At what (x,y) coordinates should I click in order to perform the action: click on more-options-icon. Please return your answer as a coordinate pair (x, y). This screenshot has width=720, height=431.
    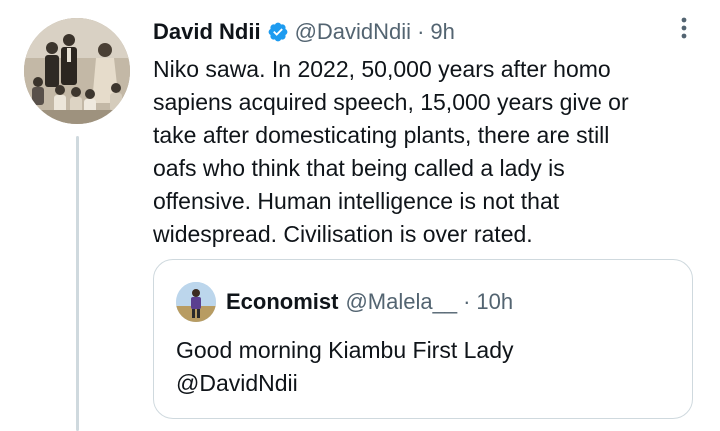
    Looking at the image, I should click on (684, 28).